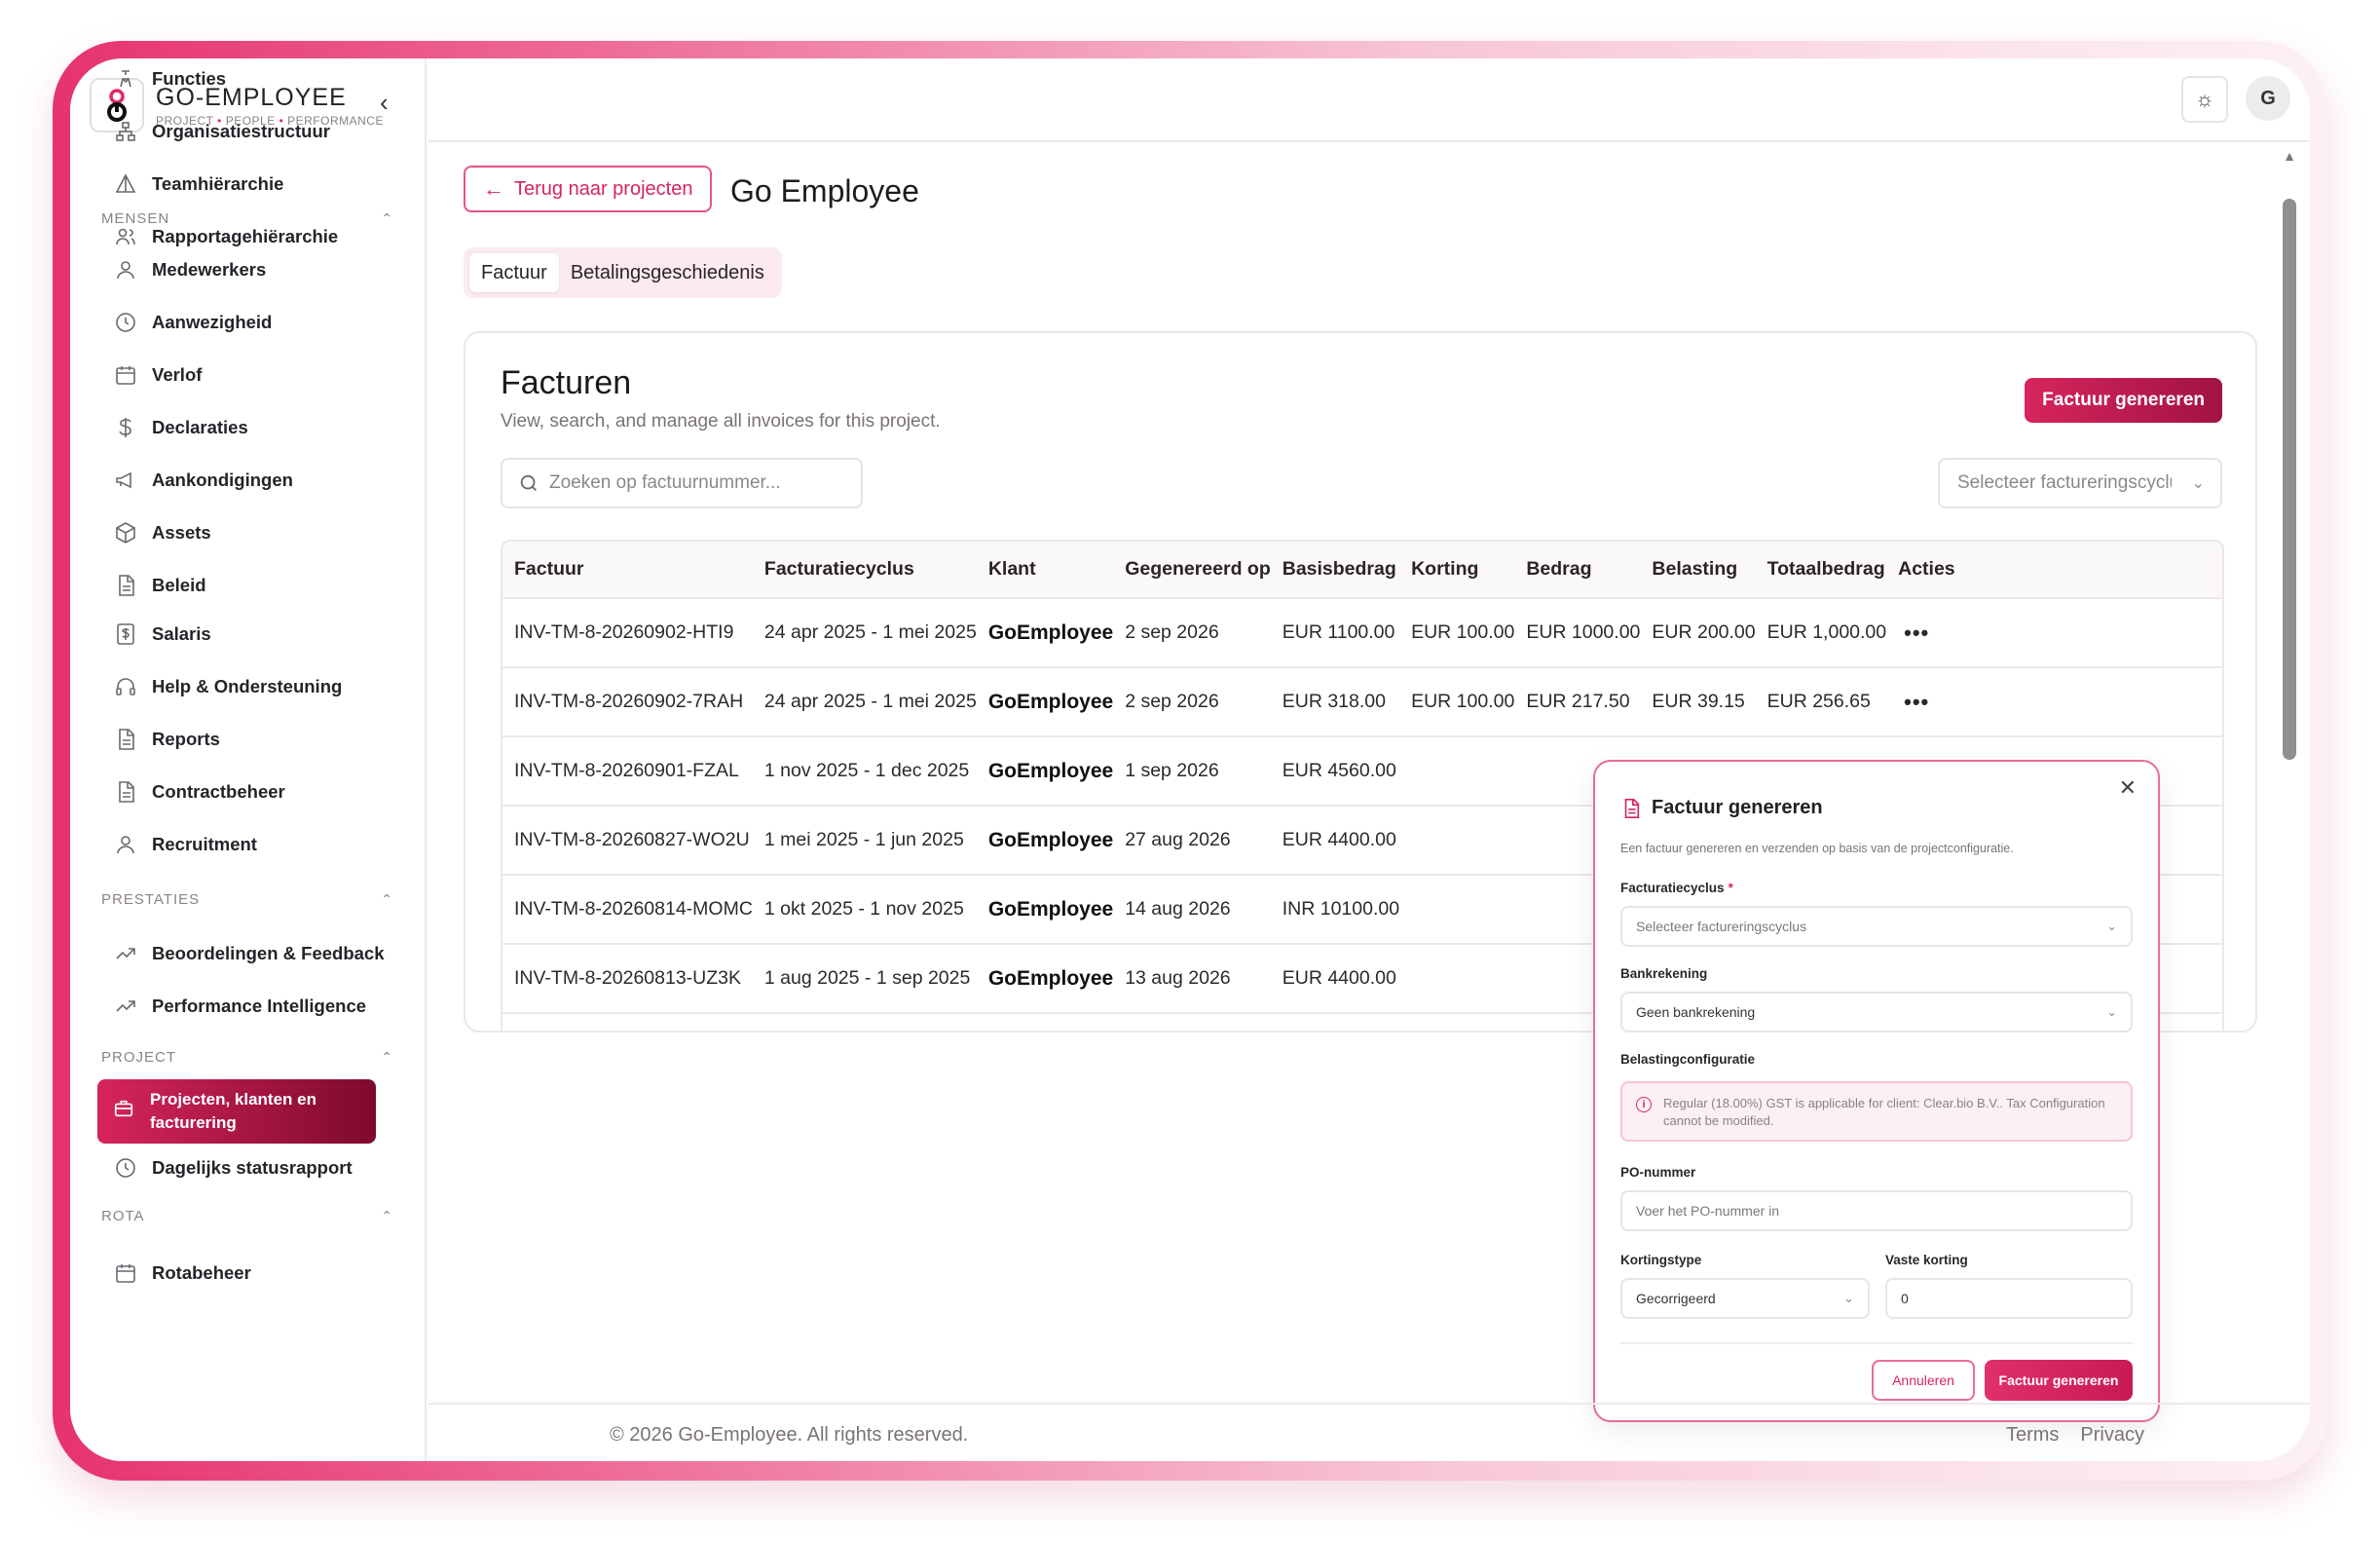 The image size is (2380, 1541). What do you see at coordinates (139, 1057) in the screenshot?
I see `section-label: PROJECT` at bounding box center [139, 1057].